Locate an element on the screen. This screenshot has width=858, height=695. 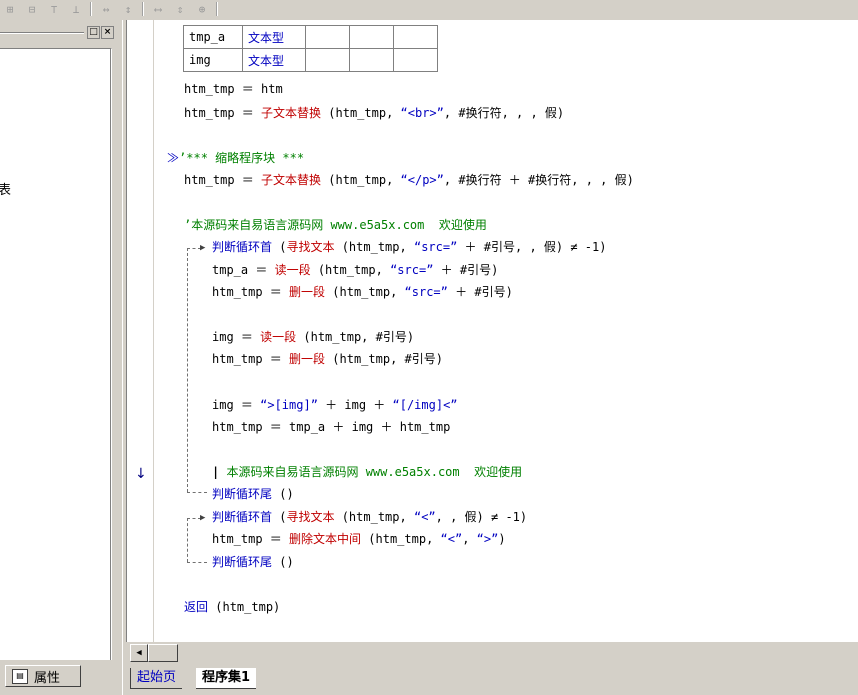
properties-tab: ▤ 属性 is located at coordinates (43, 676).